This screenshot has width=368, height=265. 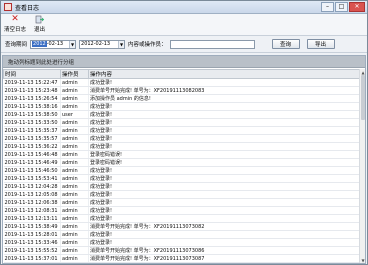 I want to click on content-cell: 登录密码错误!, so click(x=224, y=162).